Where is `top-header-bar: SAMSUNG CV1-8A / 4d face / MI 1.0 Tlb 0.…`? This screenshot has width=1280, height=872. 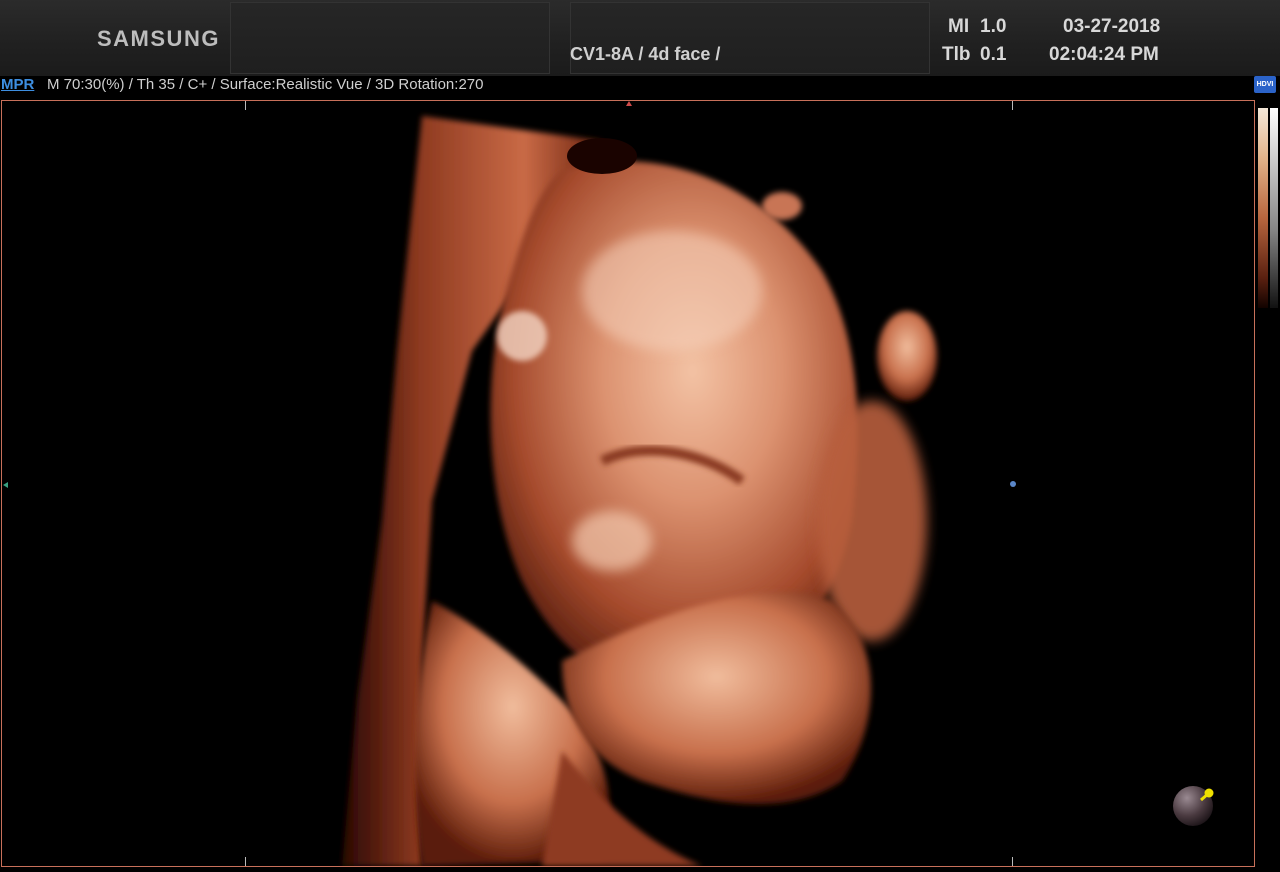 top-header-bar: SAMSUNG CV1-8A / 4d face / MI 1.0 Tlb 0.… is located at coordinates (640, 38).